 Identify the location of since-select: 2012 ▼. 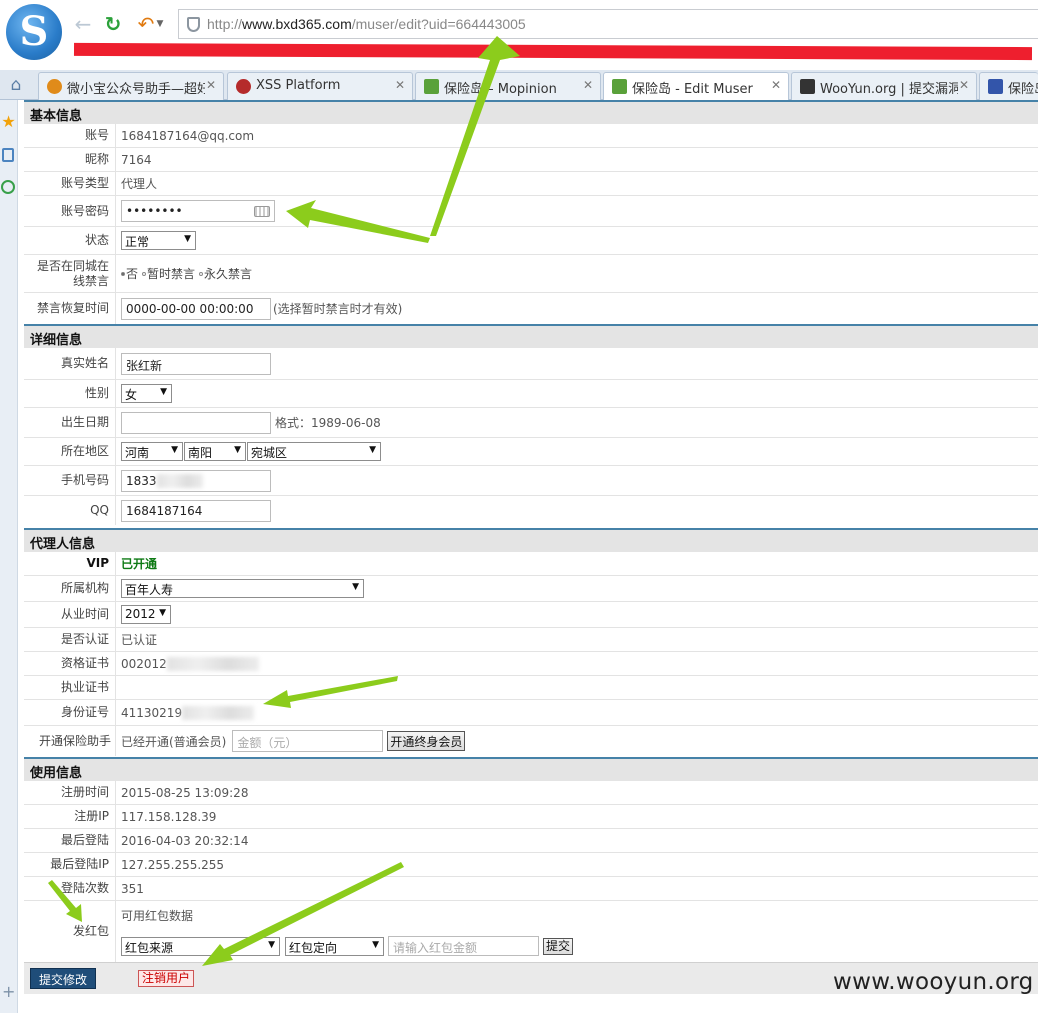
(146, 614).